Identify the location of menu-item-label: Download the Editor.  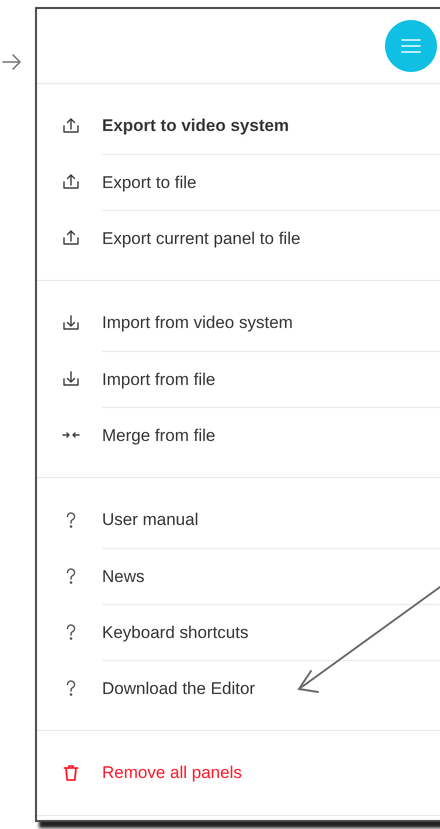
(179, 689).